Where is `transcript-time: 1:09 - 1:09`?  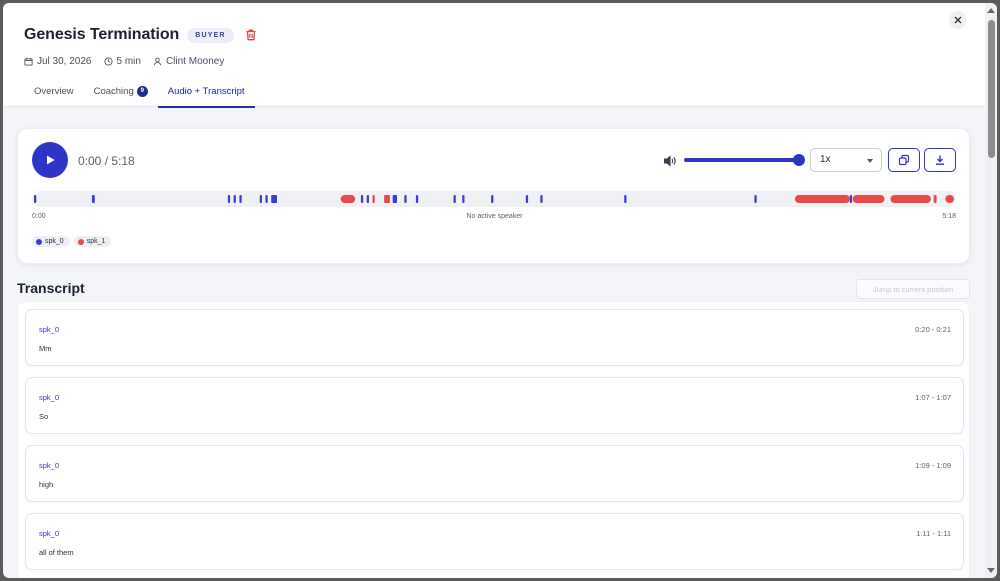
transcript-time: 1:09 - 1:09 is located at coordinates (933, 465).